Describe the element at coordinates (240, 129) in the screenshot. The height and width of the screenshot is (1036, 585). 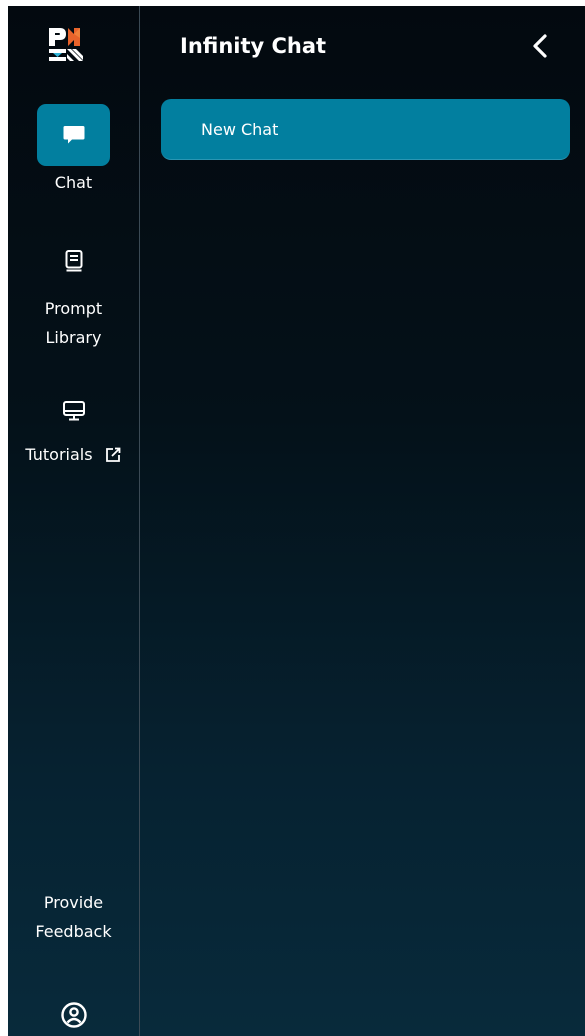
I see `new-chat-label: New Chat` at that location.